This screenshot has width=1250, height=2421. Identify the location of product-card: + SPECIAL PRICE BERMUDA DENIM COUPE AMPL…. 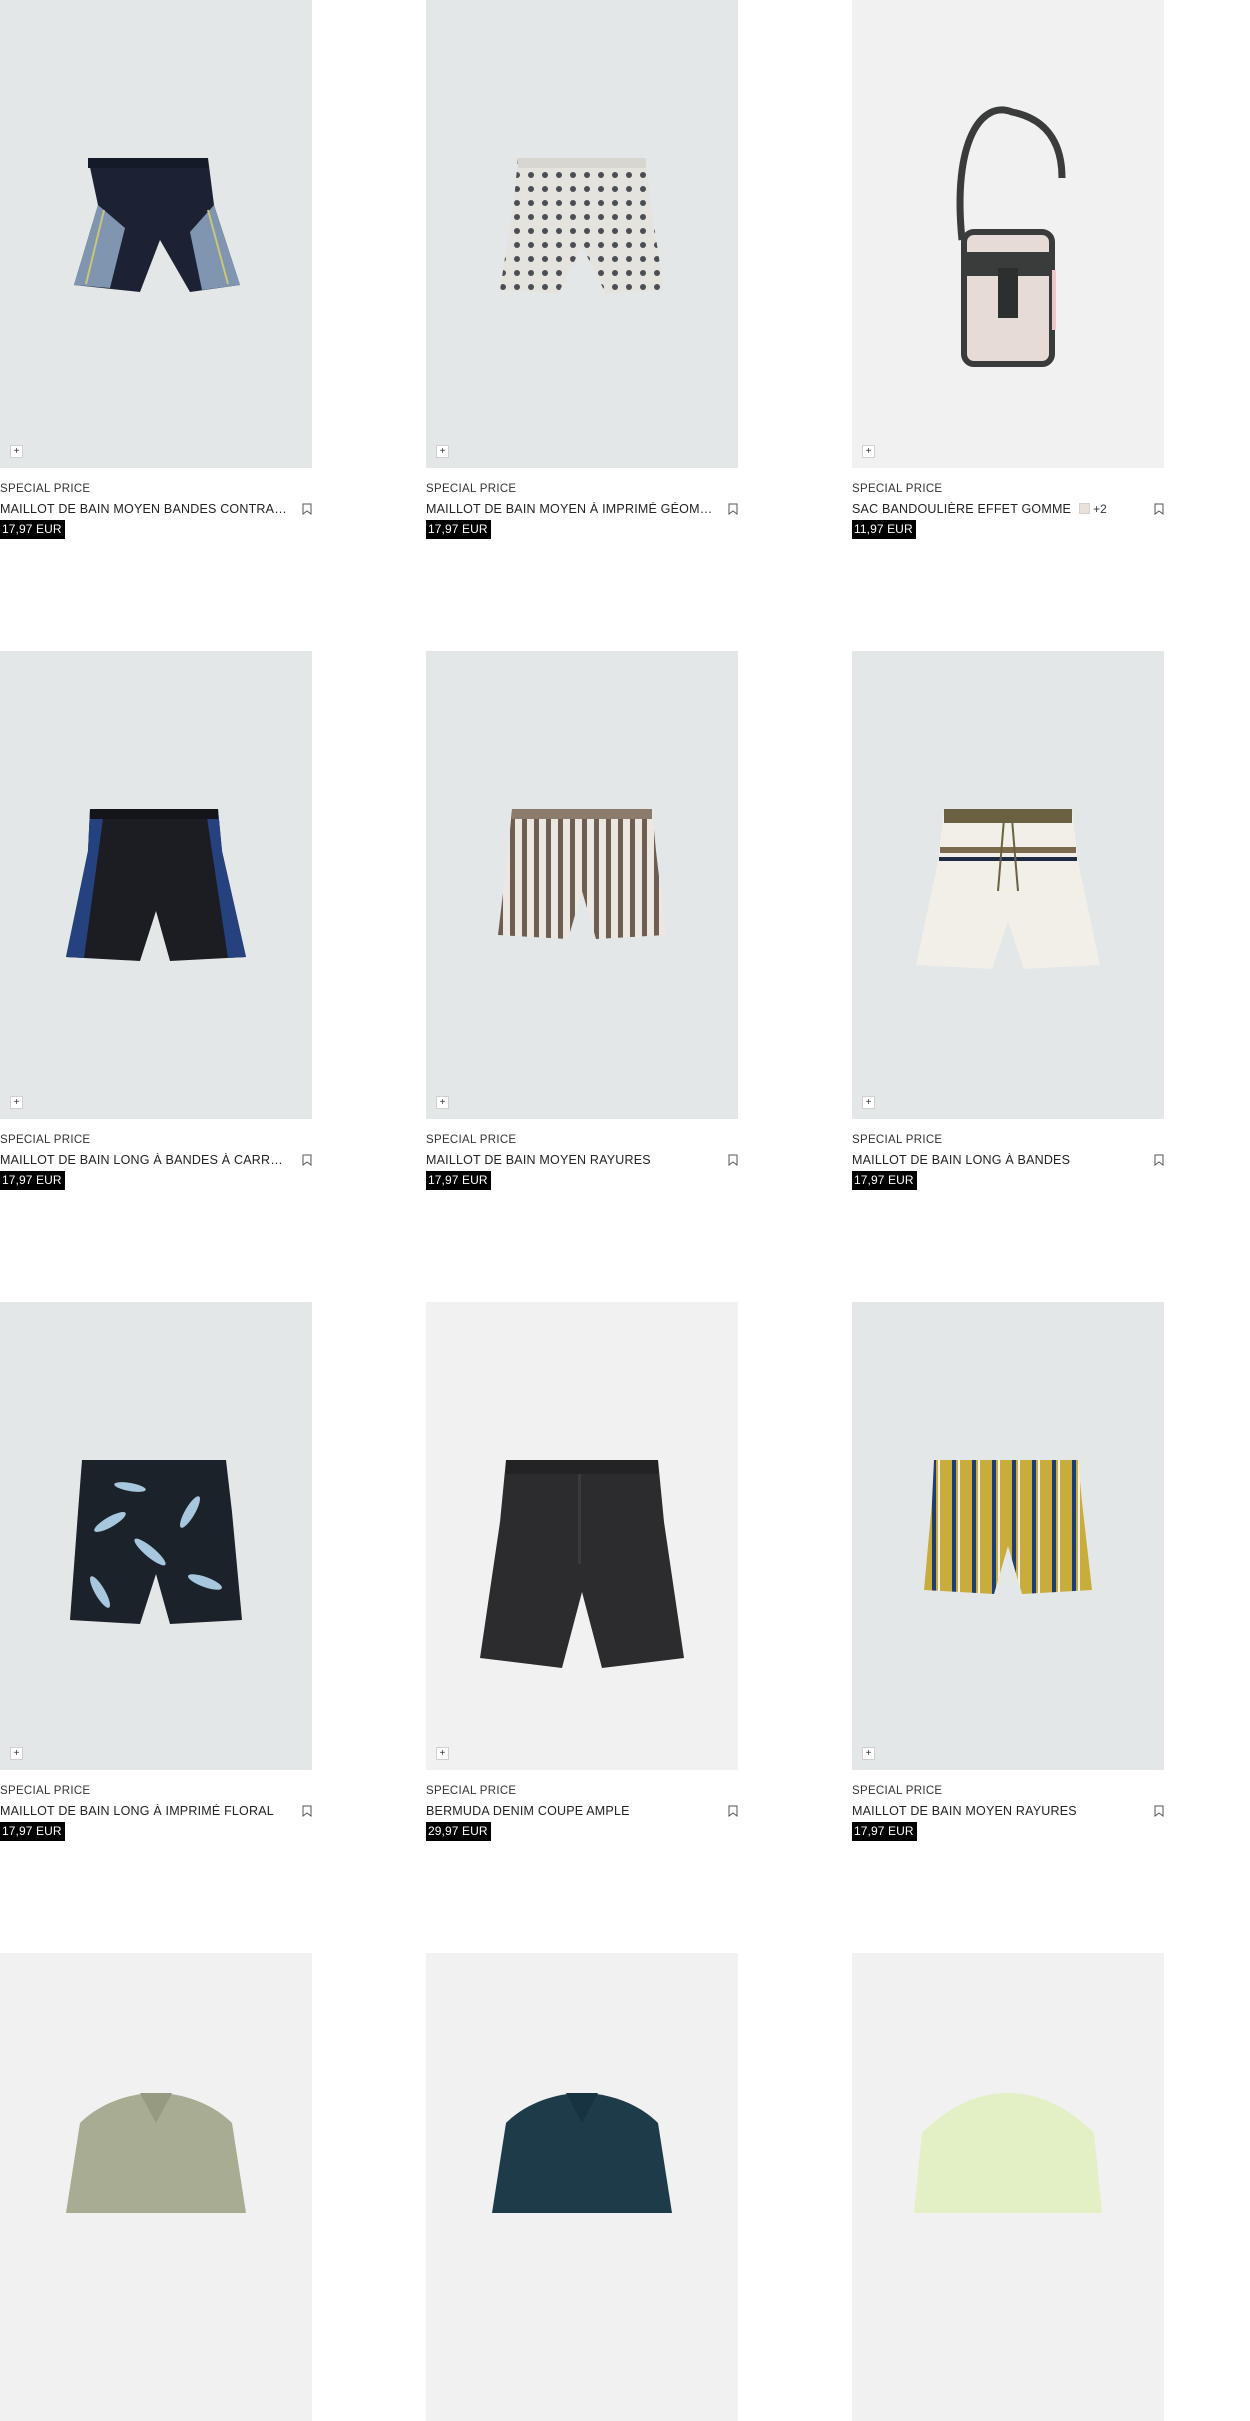
(582, 1571).